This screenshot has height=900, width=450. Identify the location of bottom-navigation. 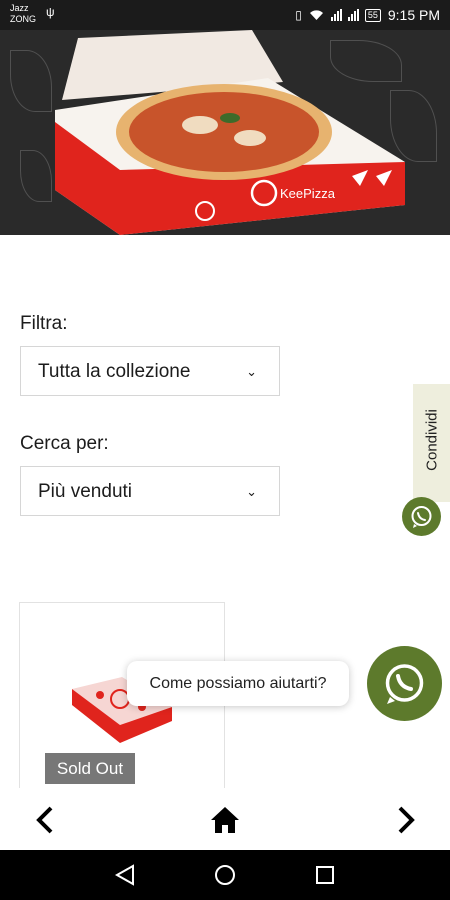
(225, 819).